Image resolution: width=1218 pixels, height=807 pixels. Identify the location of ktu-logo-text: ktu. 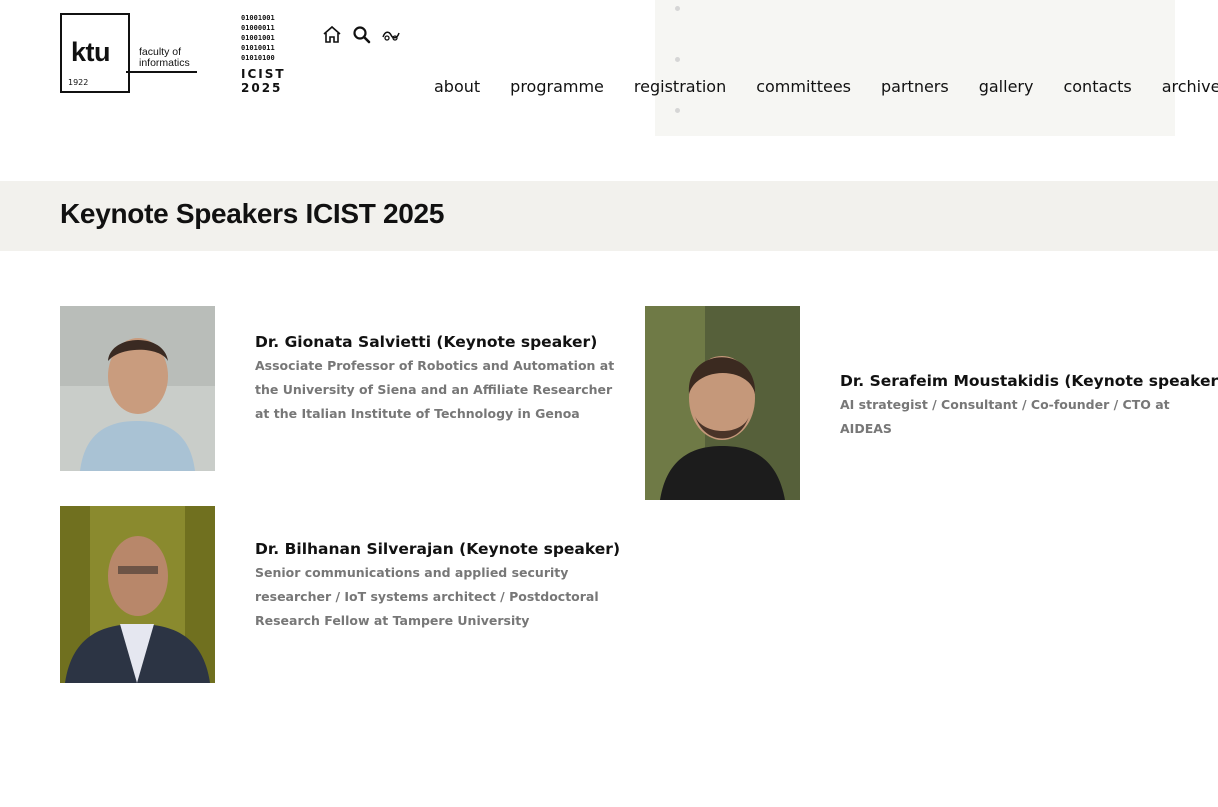
(91, 52).